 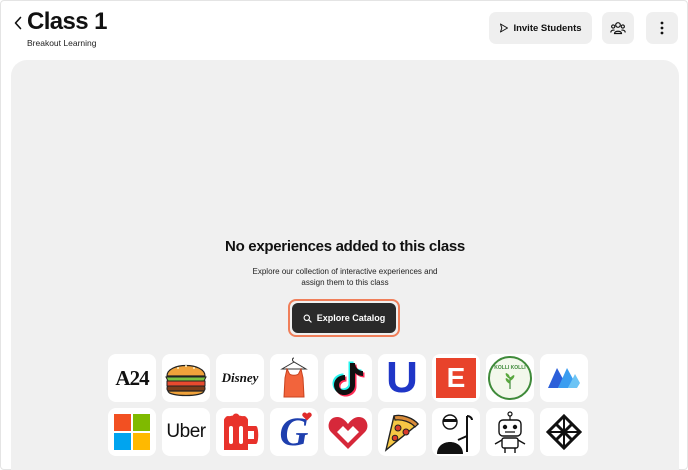 What do you see at coordinates (186, 378) in the screenshot?
I see `burger-logo` at bounding box center [186, 378].